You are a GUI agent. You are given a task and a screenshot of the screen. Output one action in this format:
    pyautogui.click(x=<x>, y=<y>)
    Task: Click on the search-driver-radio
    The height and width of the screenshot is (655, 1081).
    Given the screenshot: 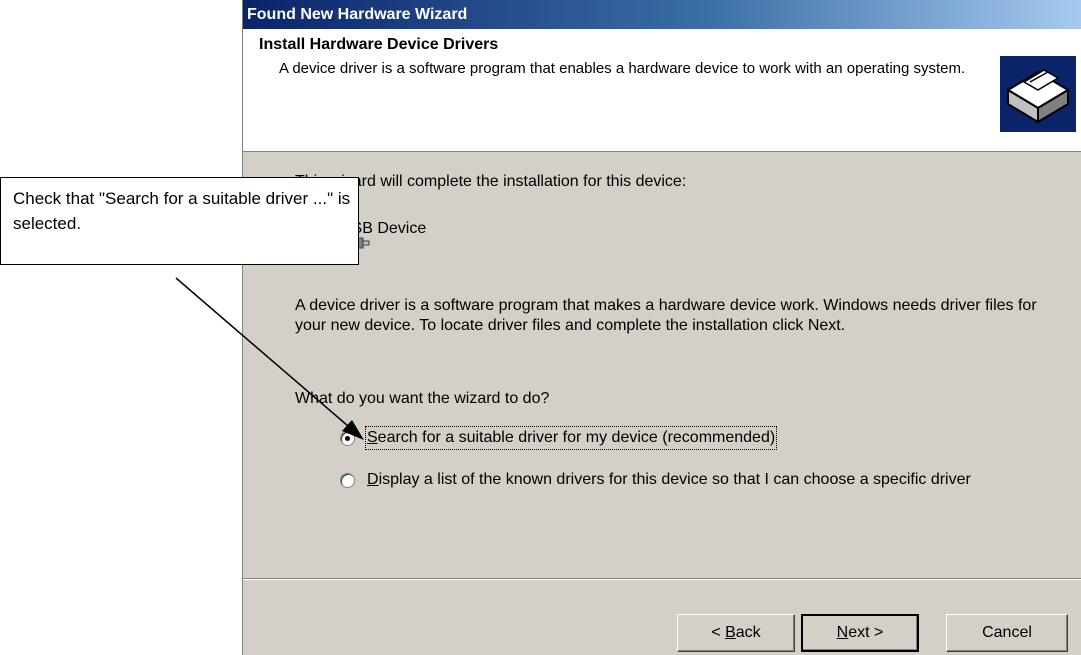 What is the action you would take?
    pyautogui.click(x=347, y=438)
    